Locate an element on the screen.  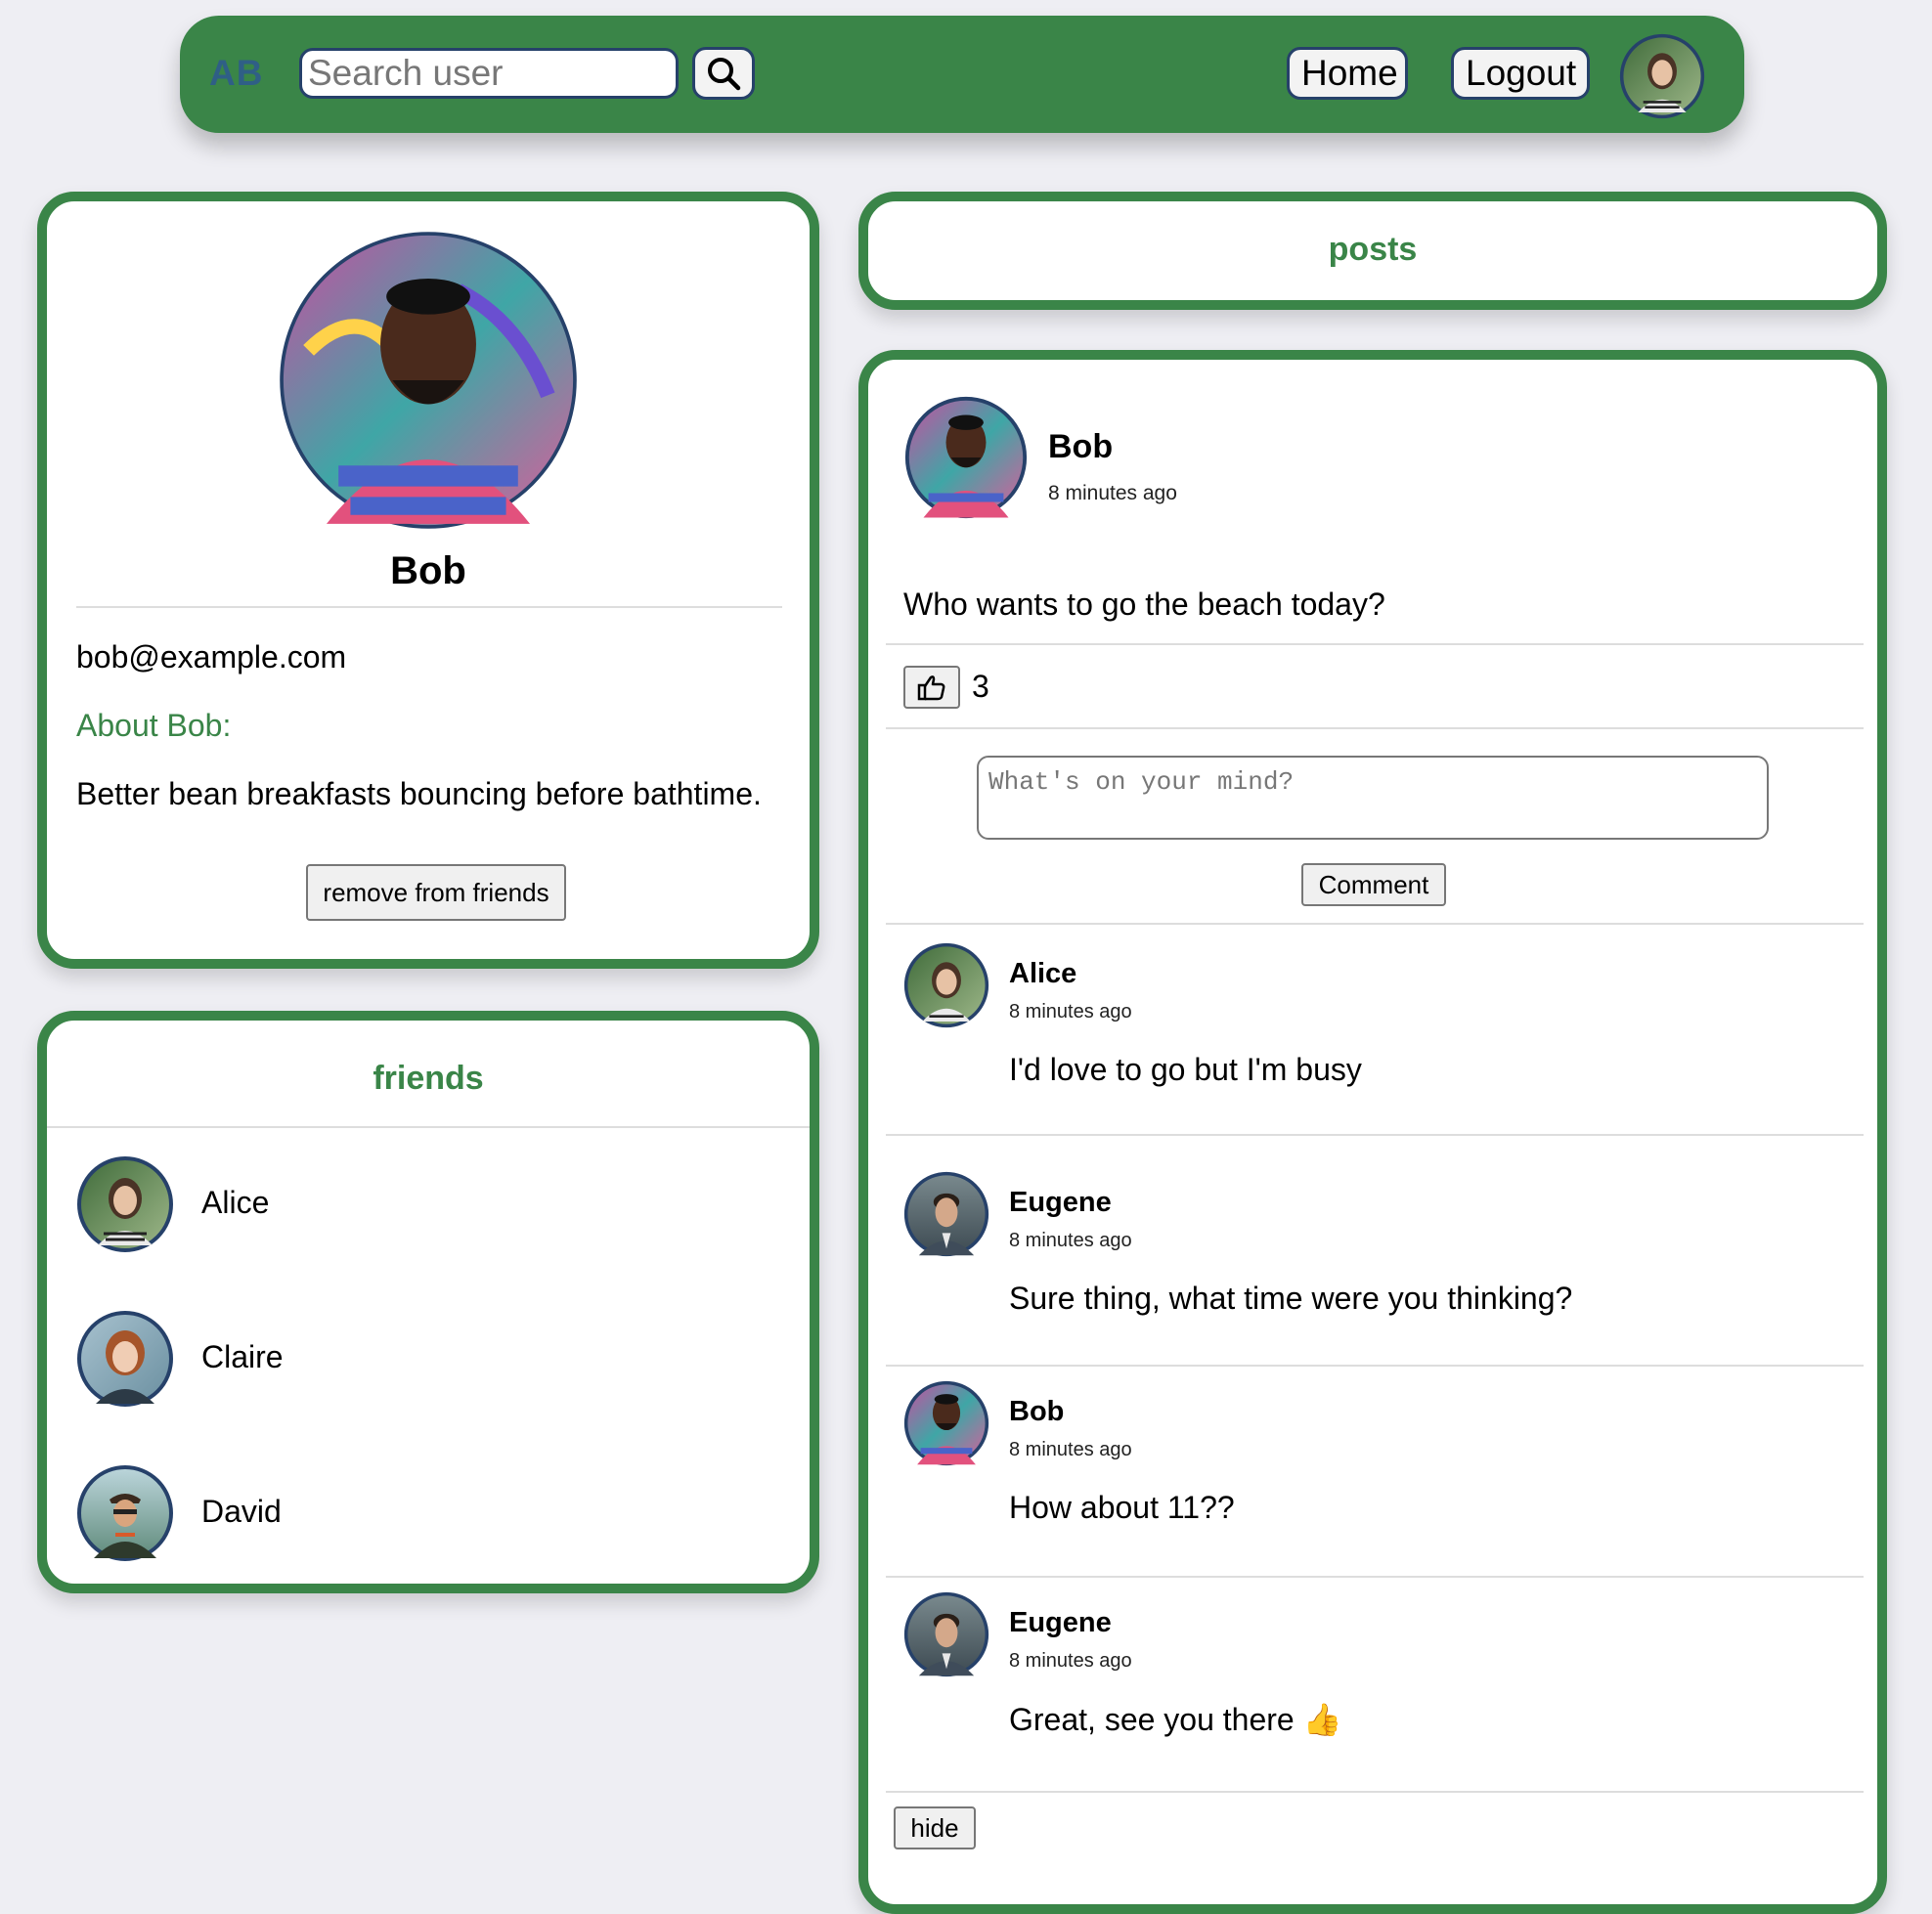
comment-text: I'd love to go but I'm busy is located at coordinates (1185, 1069).